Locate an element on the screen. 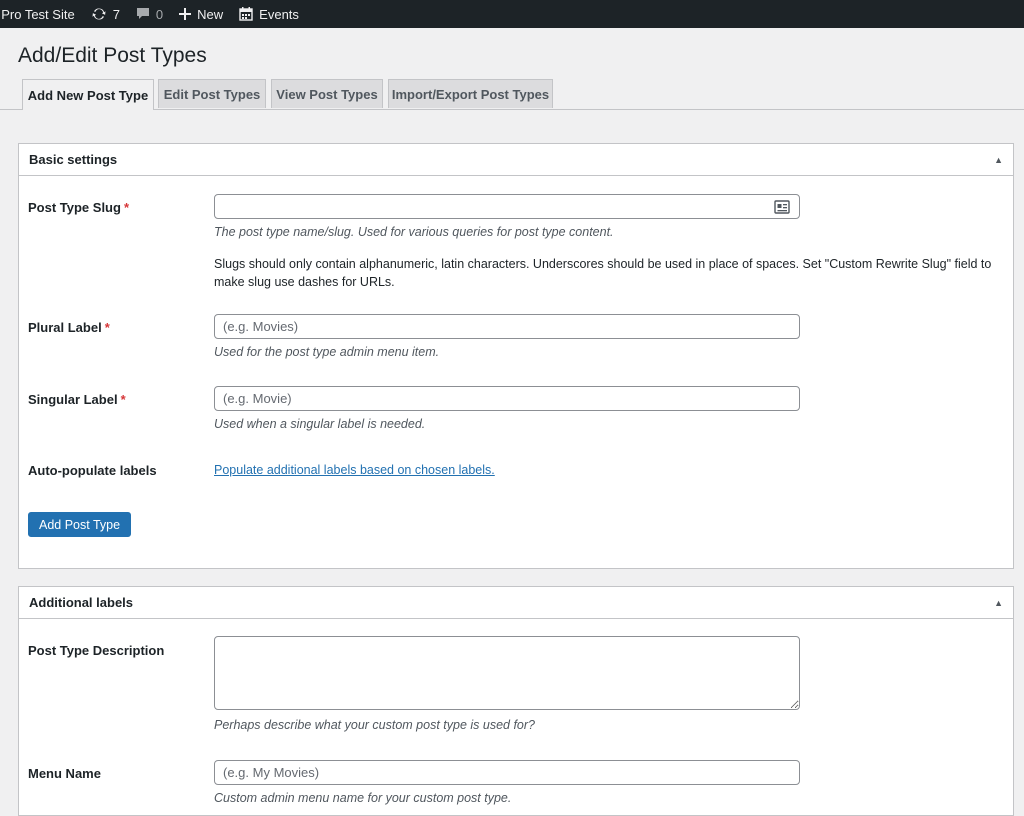 The width and height of the screenshot is (1024, 816). menu-name-label: Menu Name is located at coordinates (64, 773).